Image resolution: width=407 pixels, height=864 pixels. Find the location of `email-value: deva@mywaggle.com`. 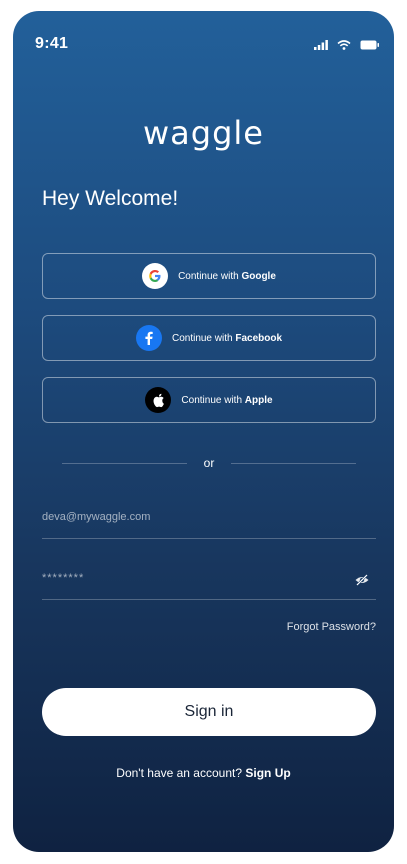

email-value: deva@mywaggle.com is located at coordinates (96, 517).